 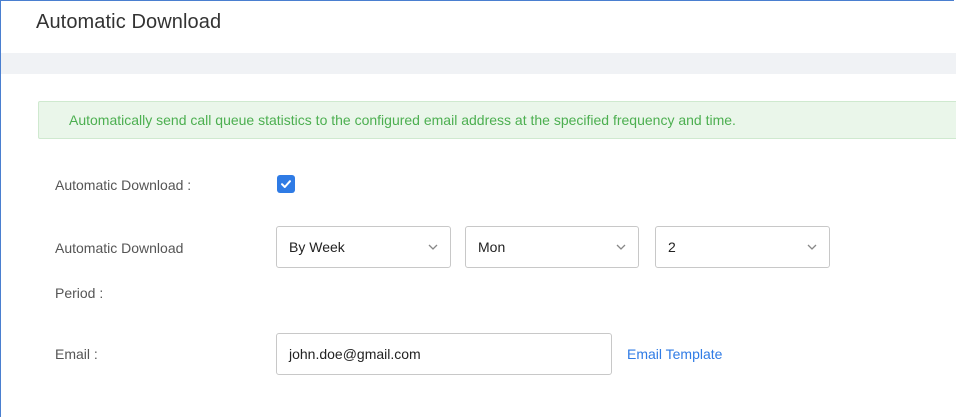 What do you see at coordinates (742, 247) in the screenshot?
I see `hour-select: 2` at bounding box center [742, 247].